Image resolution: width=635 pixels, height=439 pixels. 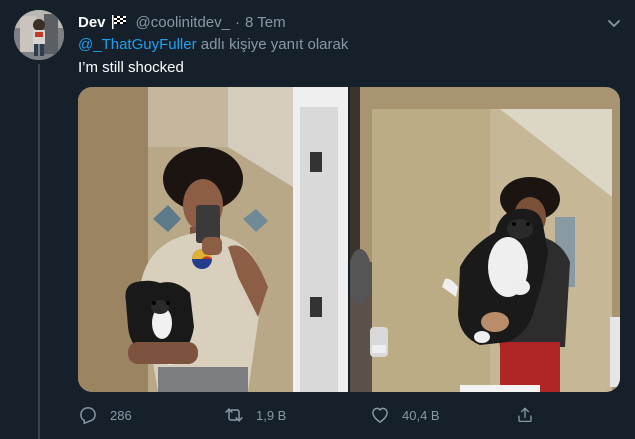 What do you see at coordinates (297, 415) in the screenshot?
I see `retweet-button: 1,9 B` at bounding box center [297, 415].